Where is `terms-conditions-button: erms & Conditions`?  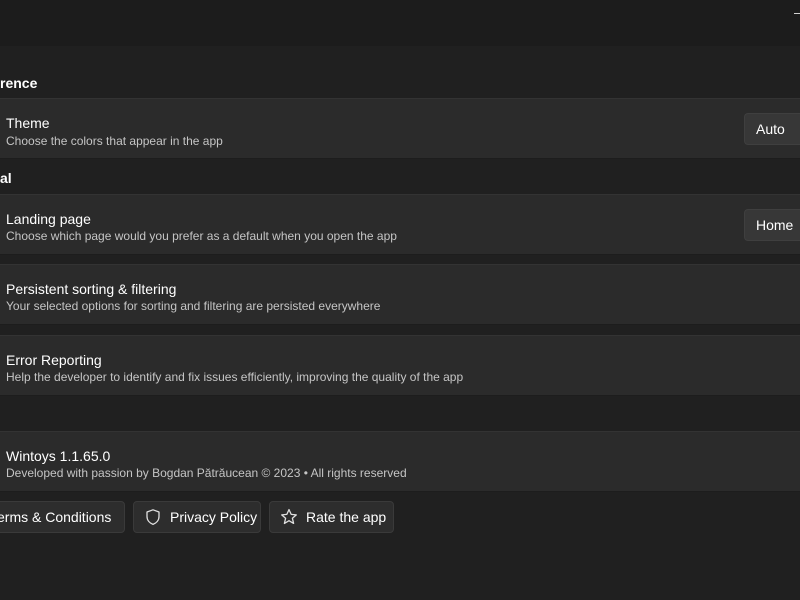 terms-conditions-button: erms & Conditions is located at coordinates (62, 517).